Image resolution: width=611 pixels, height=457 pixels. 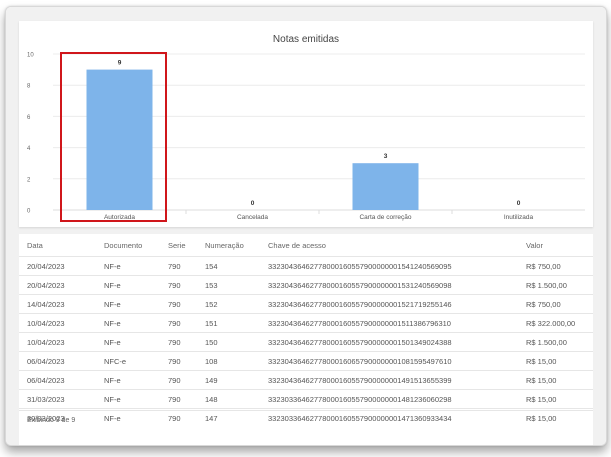 What do you see at coordinates (178, 245) in the screenshot?
I see `column-header-serie: Serie` at bounding box center [178, 245].